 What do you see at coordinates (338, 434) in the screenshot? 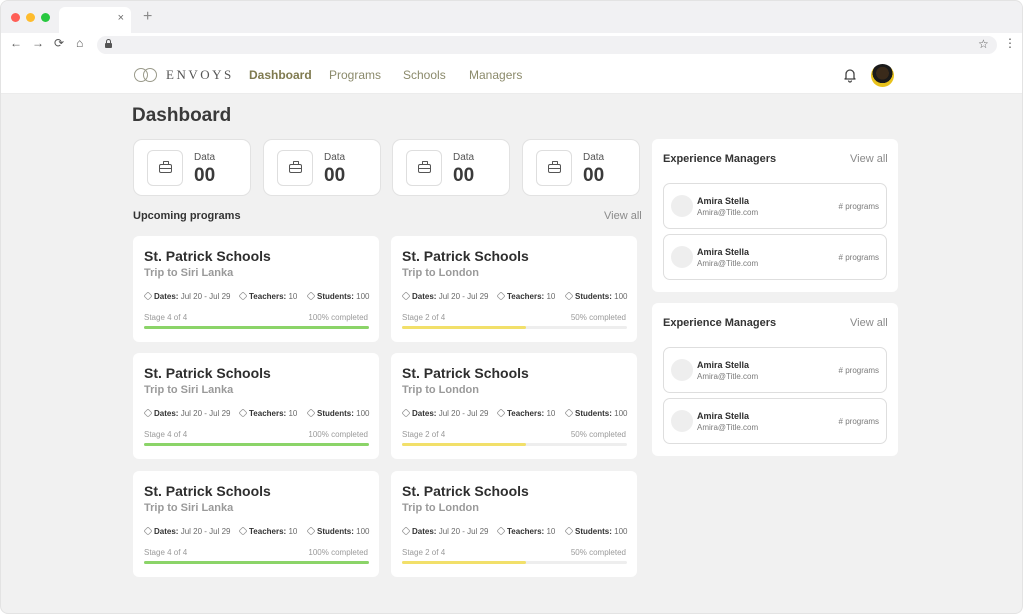
I see `program-completed: 100% completed` at bounding box center [338, 434].